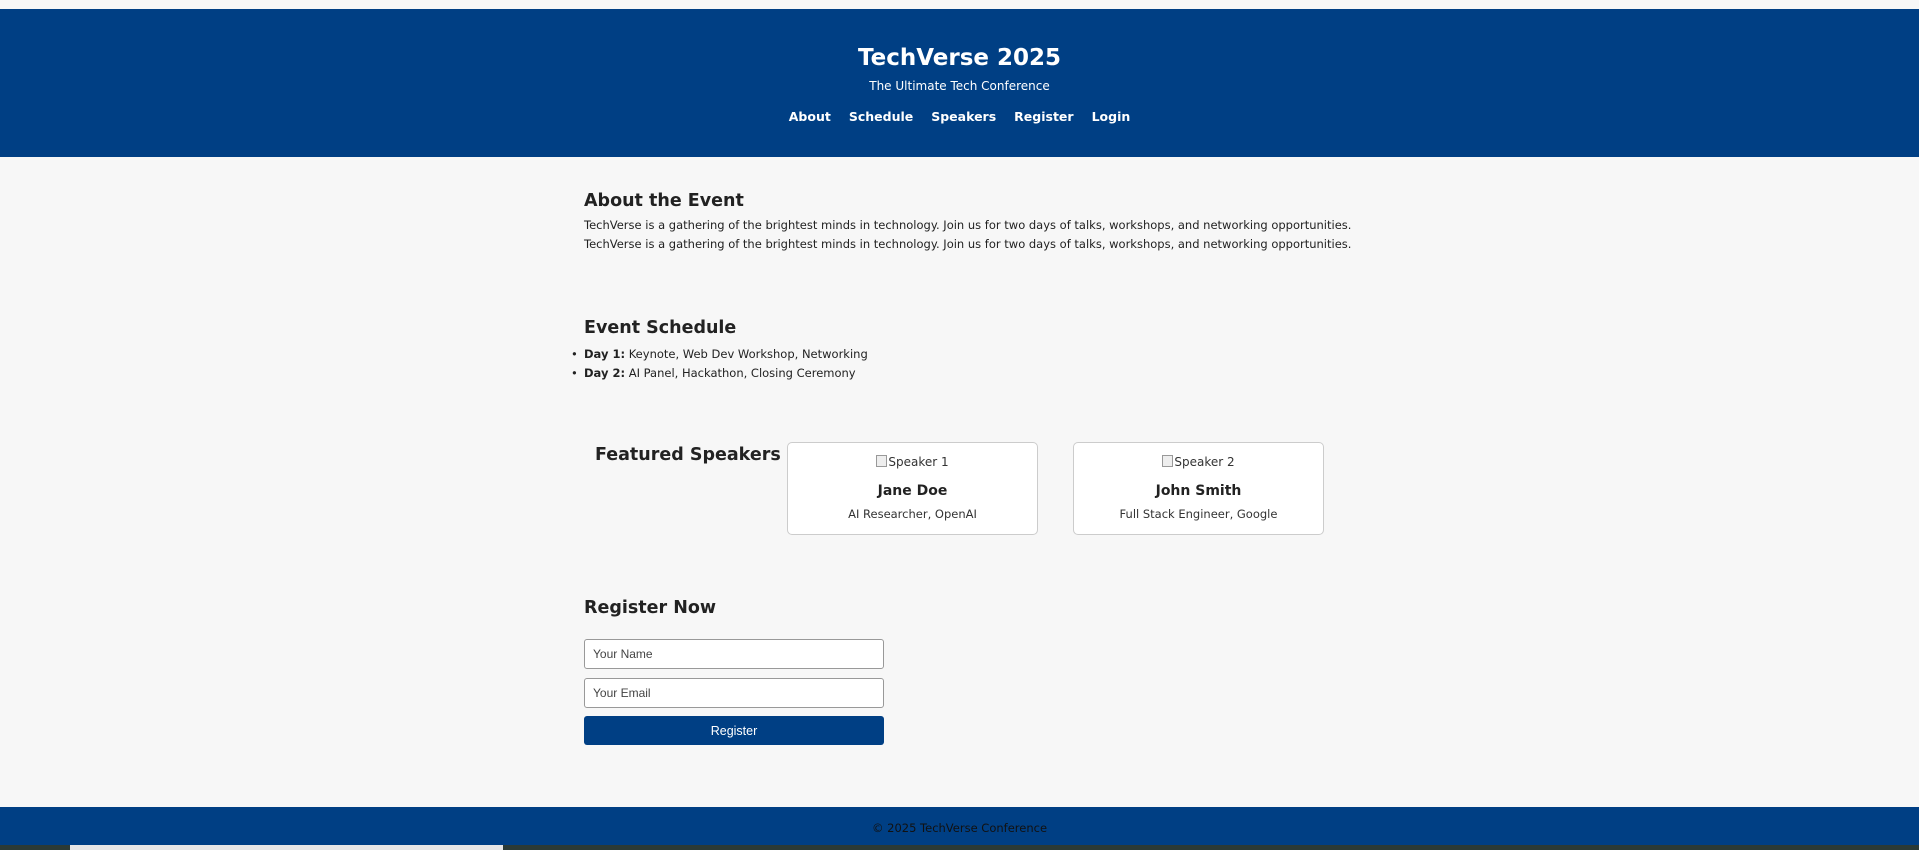 This screenshot has height=850, width=1919. I want to click on nav-schedule-link: Schedule, so click(881, 116).